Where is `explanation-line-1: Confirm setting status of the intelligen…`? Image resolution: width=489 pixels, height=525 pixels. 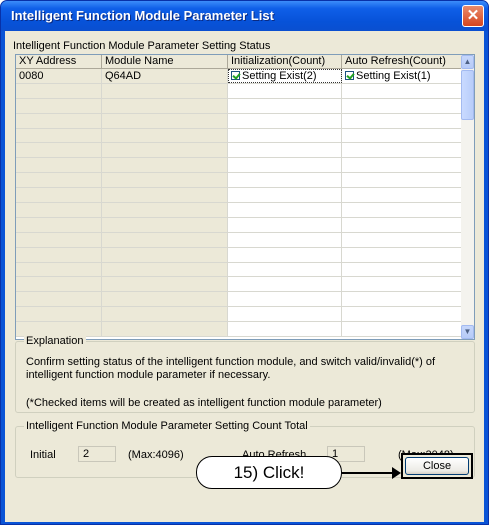
explanation-line-1: Confirm setting status of the intelligen… is located at coordinates (231, 362).